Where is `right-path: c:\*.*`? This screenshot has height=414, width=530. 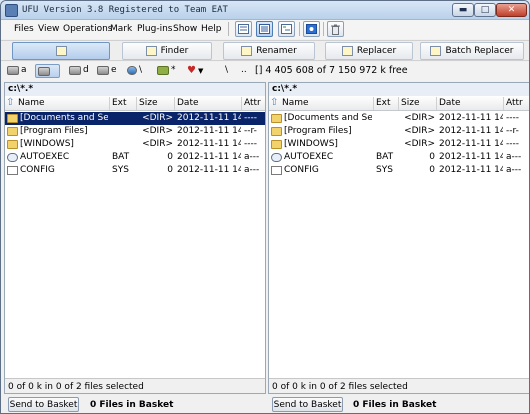 right-path: c:\*.* is located at coordinates (399, 89).